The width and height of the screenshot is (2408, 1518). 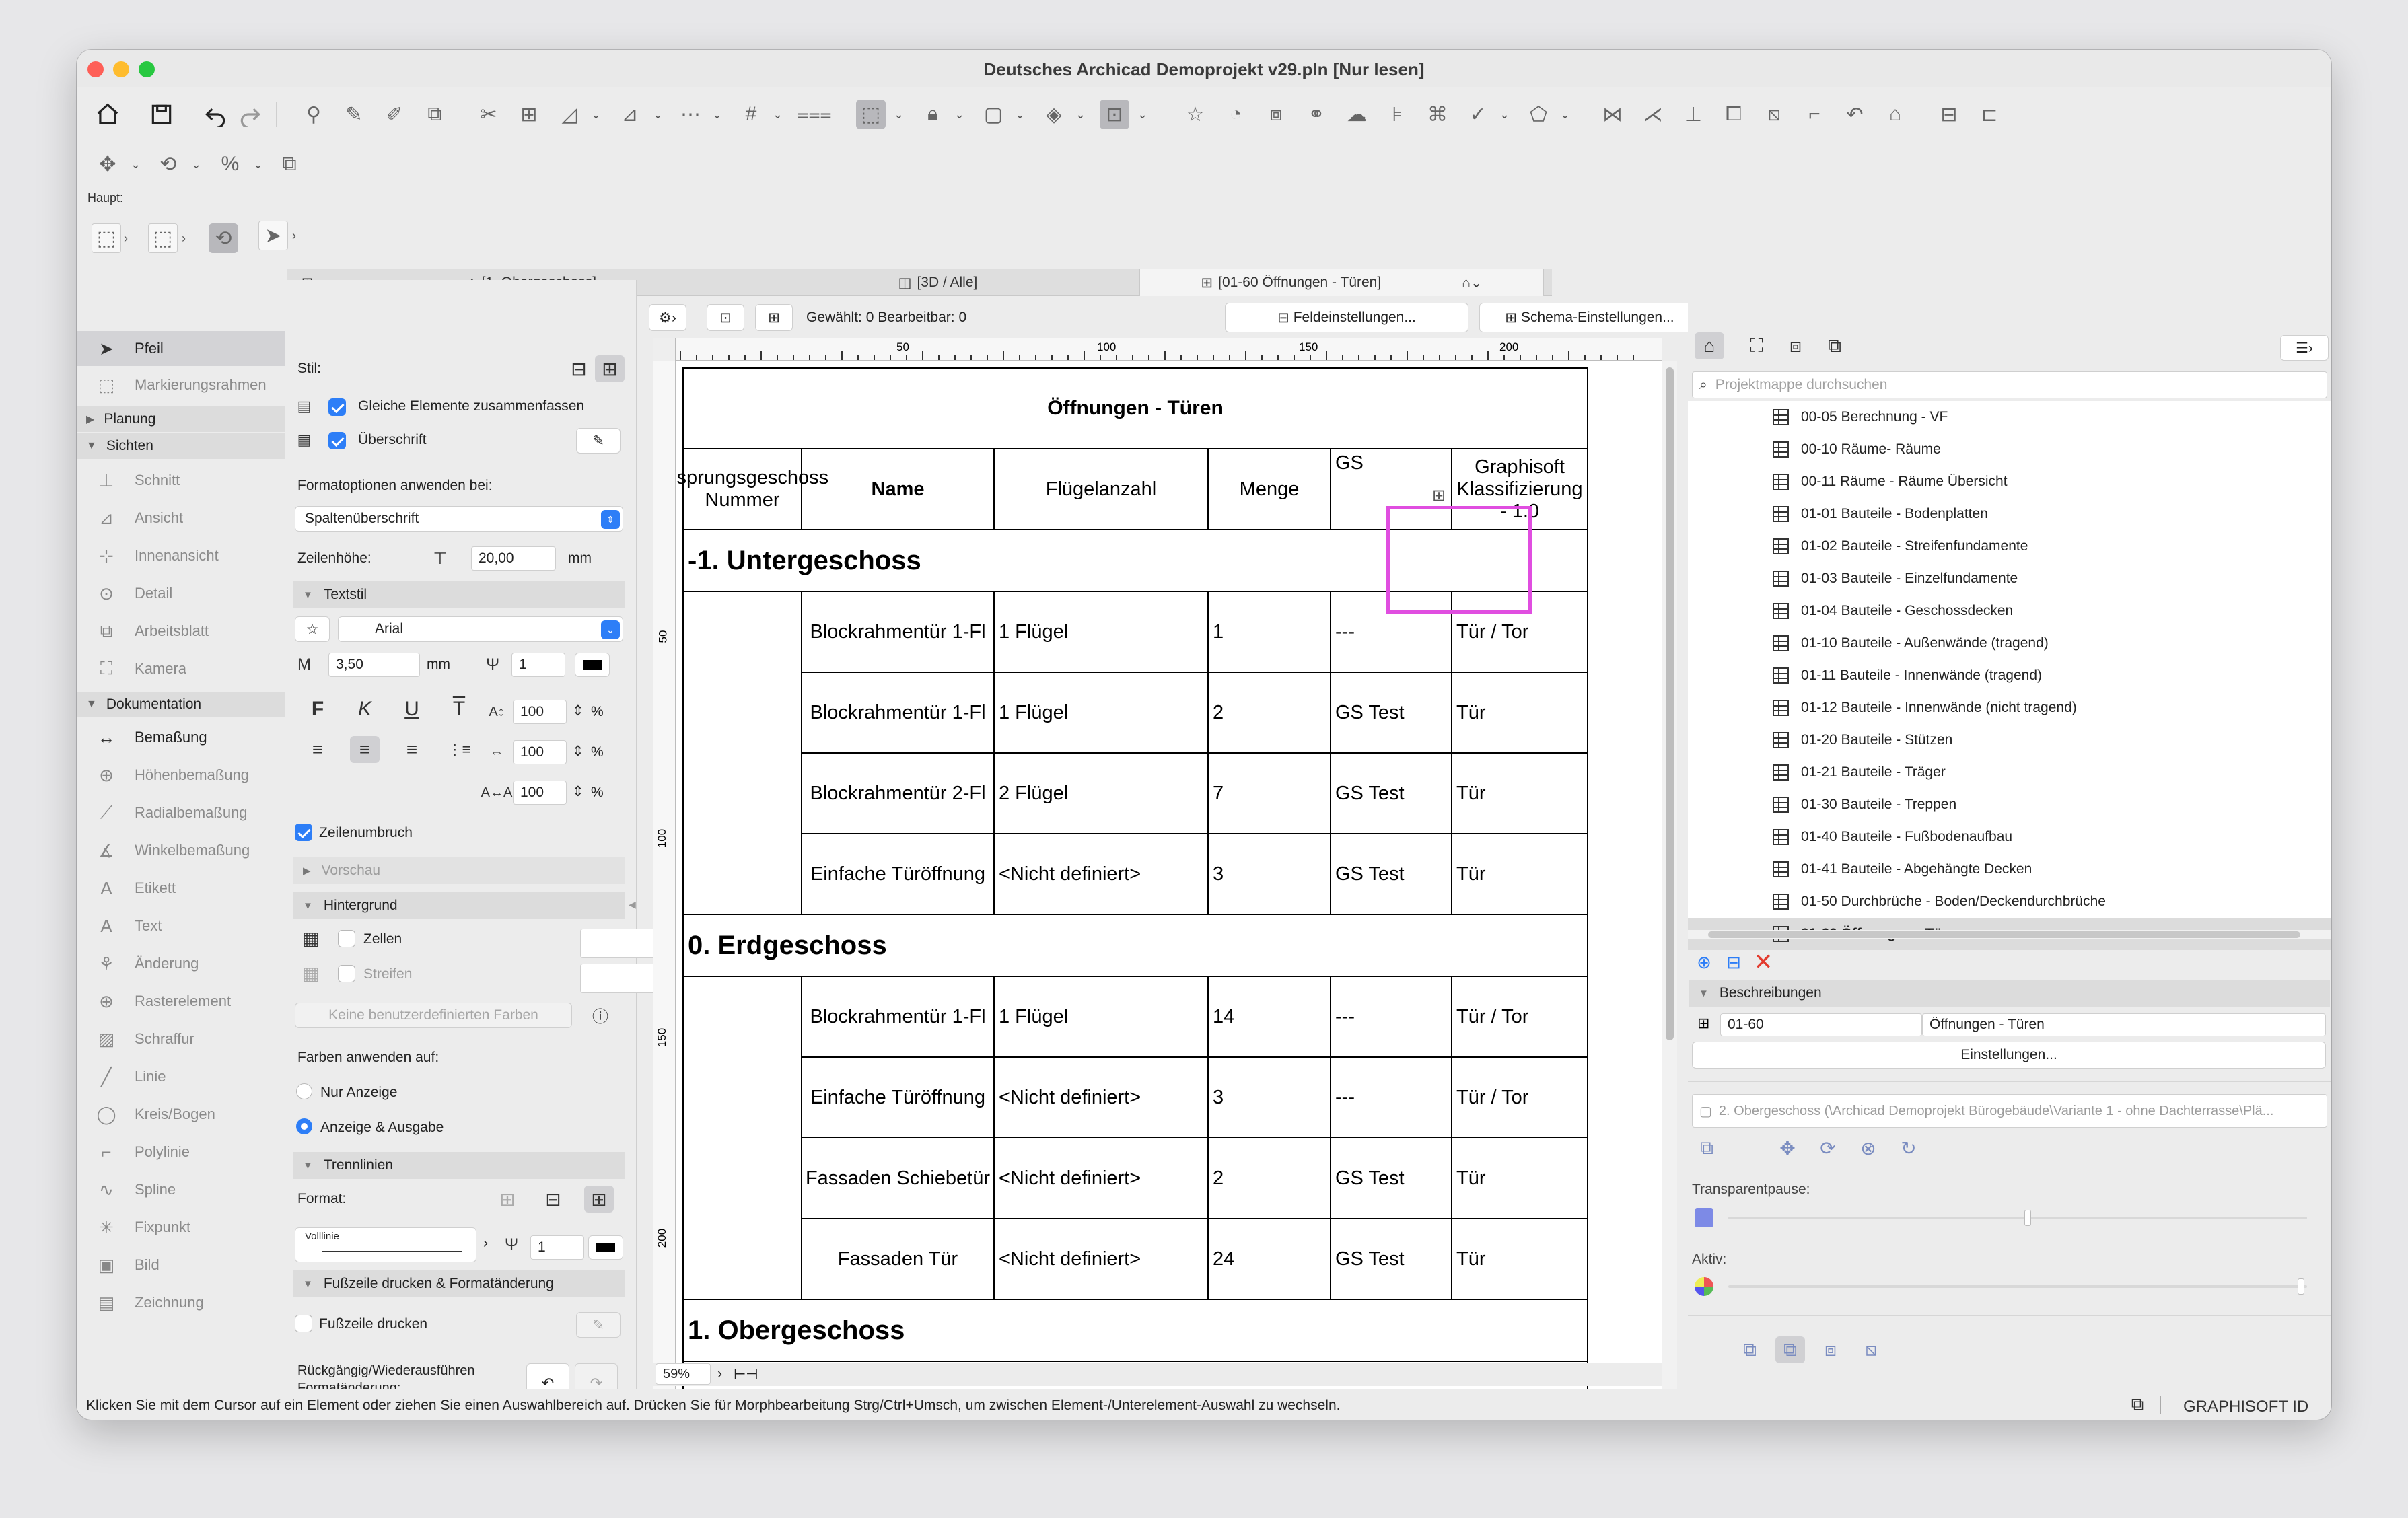 I want to click on list-item: 01-10 Bauteile - Außenwände (tragend), so click(x=2009, y=643).